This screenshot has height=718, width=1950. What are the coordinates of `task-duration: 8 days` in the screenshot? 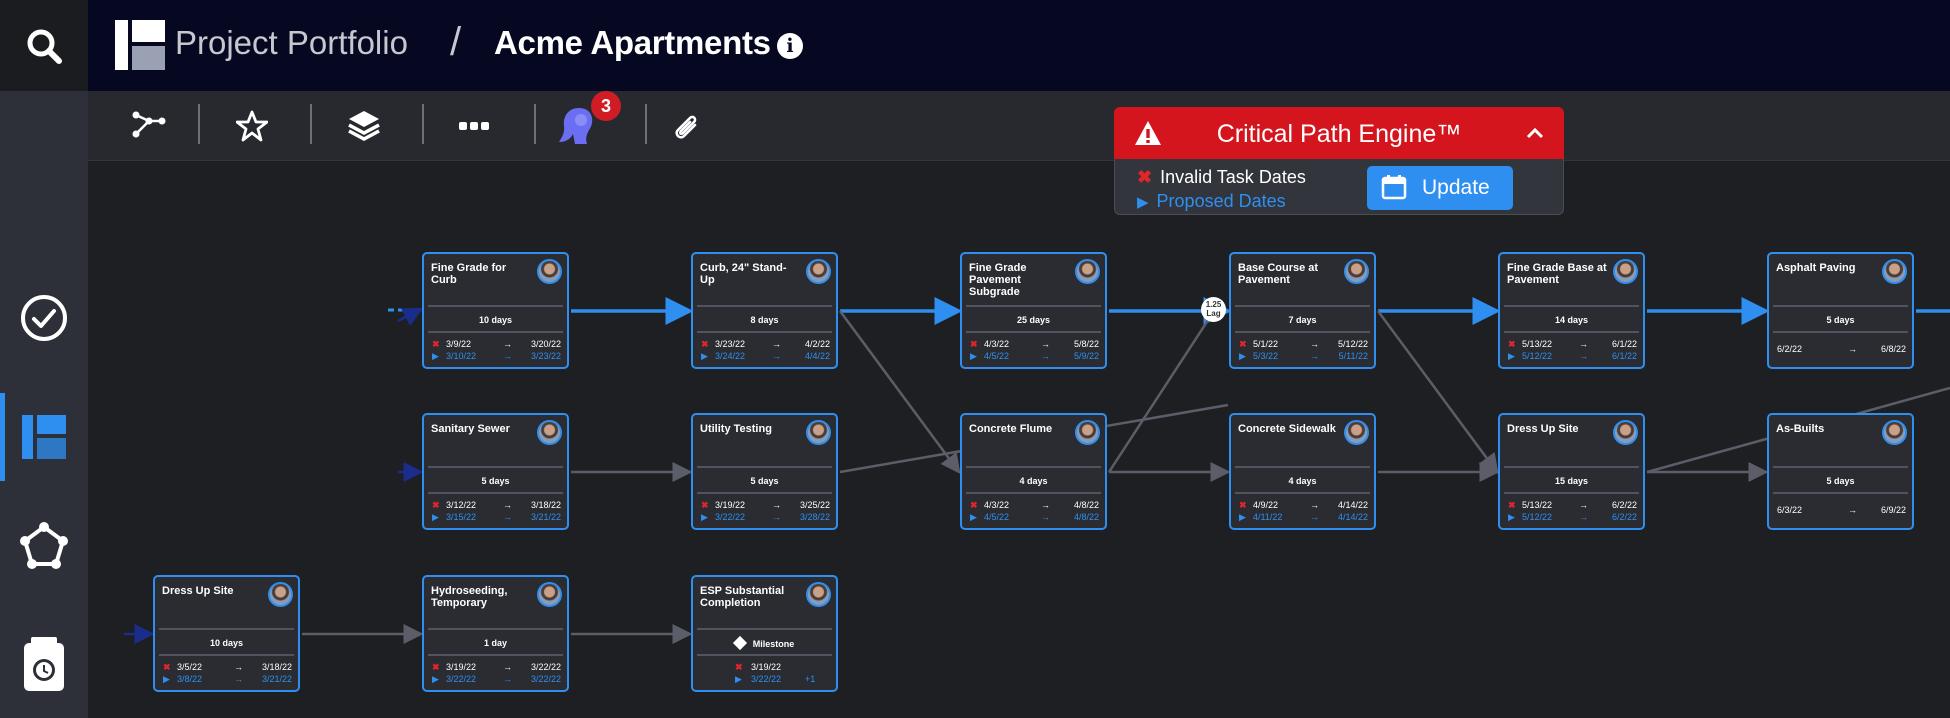 It's located at (764, 320).